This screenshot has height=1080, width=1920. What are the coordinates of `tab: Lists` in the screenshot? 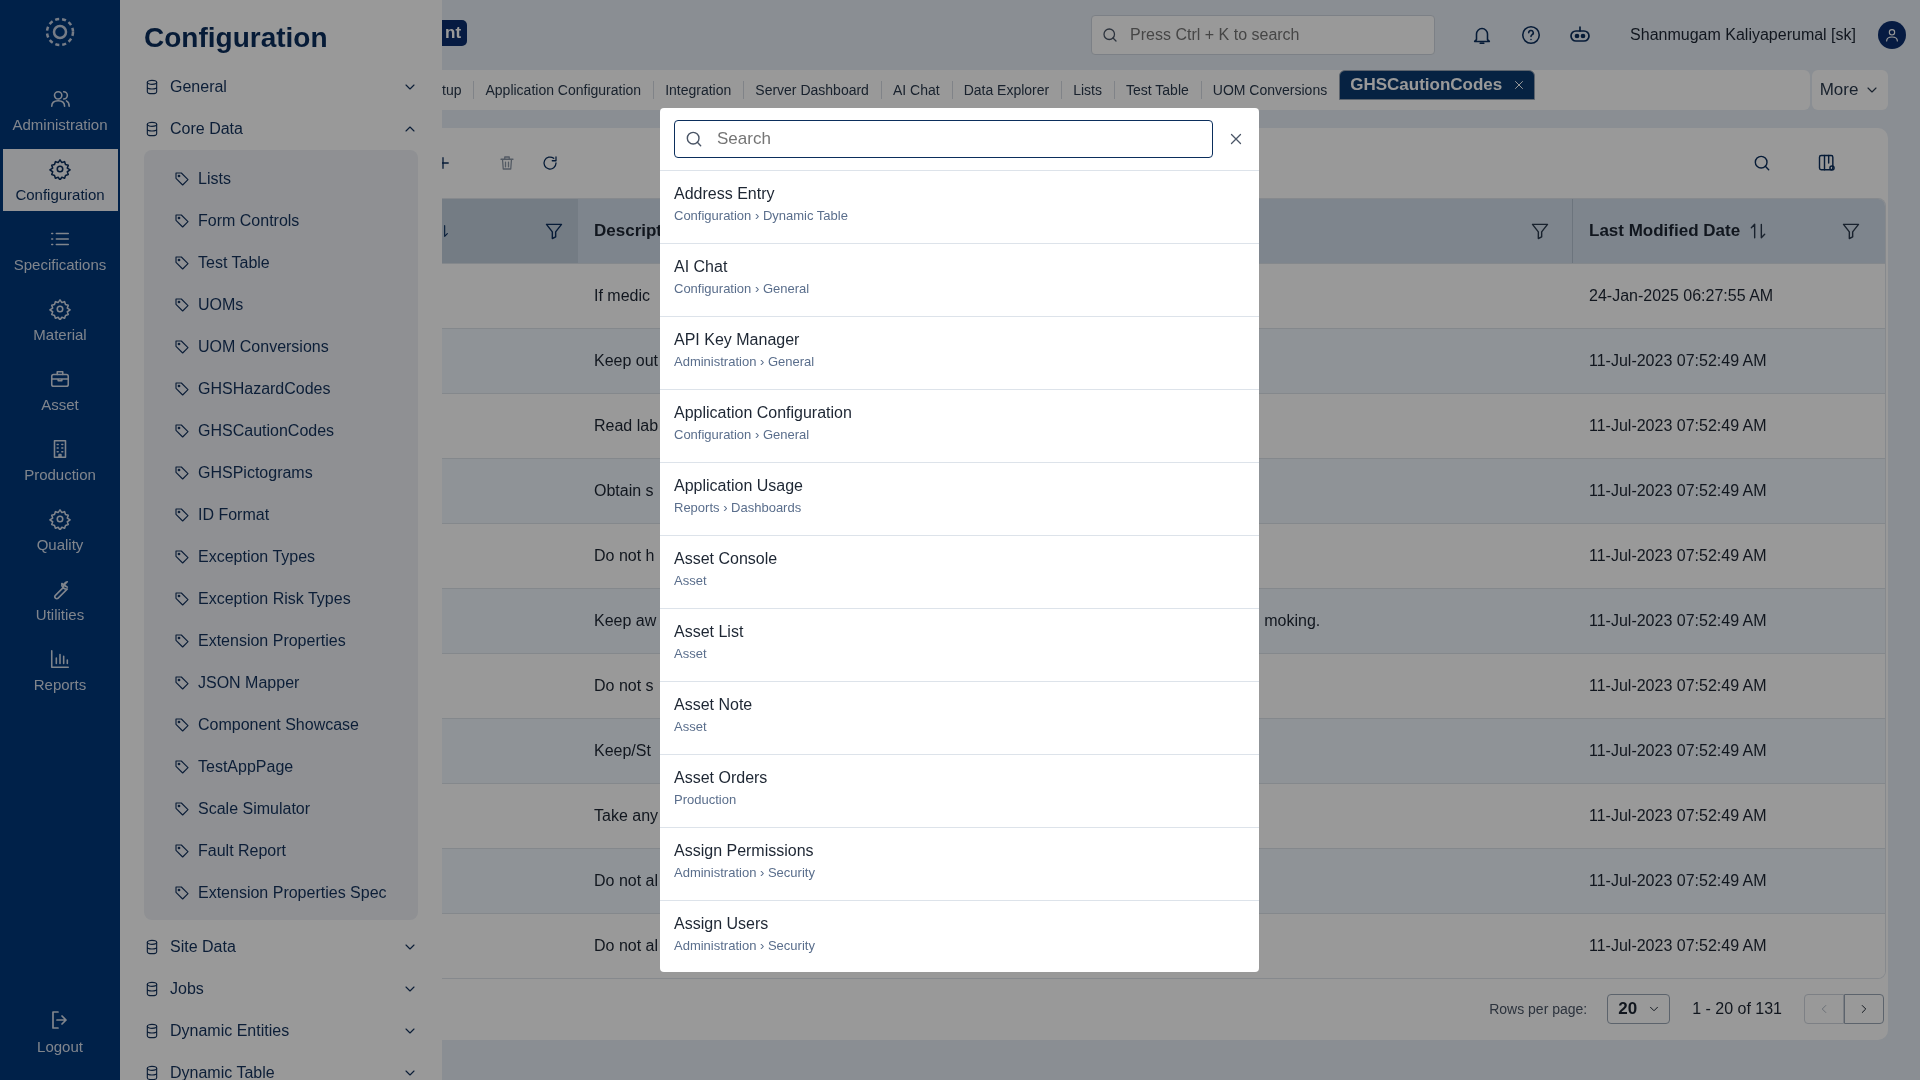 It's located at (1087, 90).